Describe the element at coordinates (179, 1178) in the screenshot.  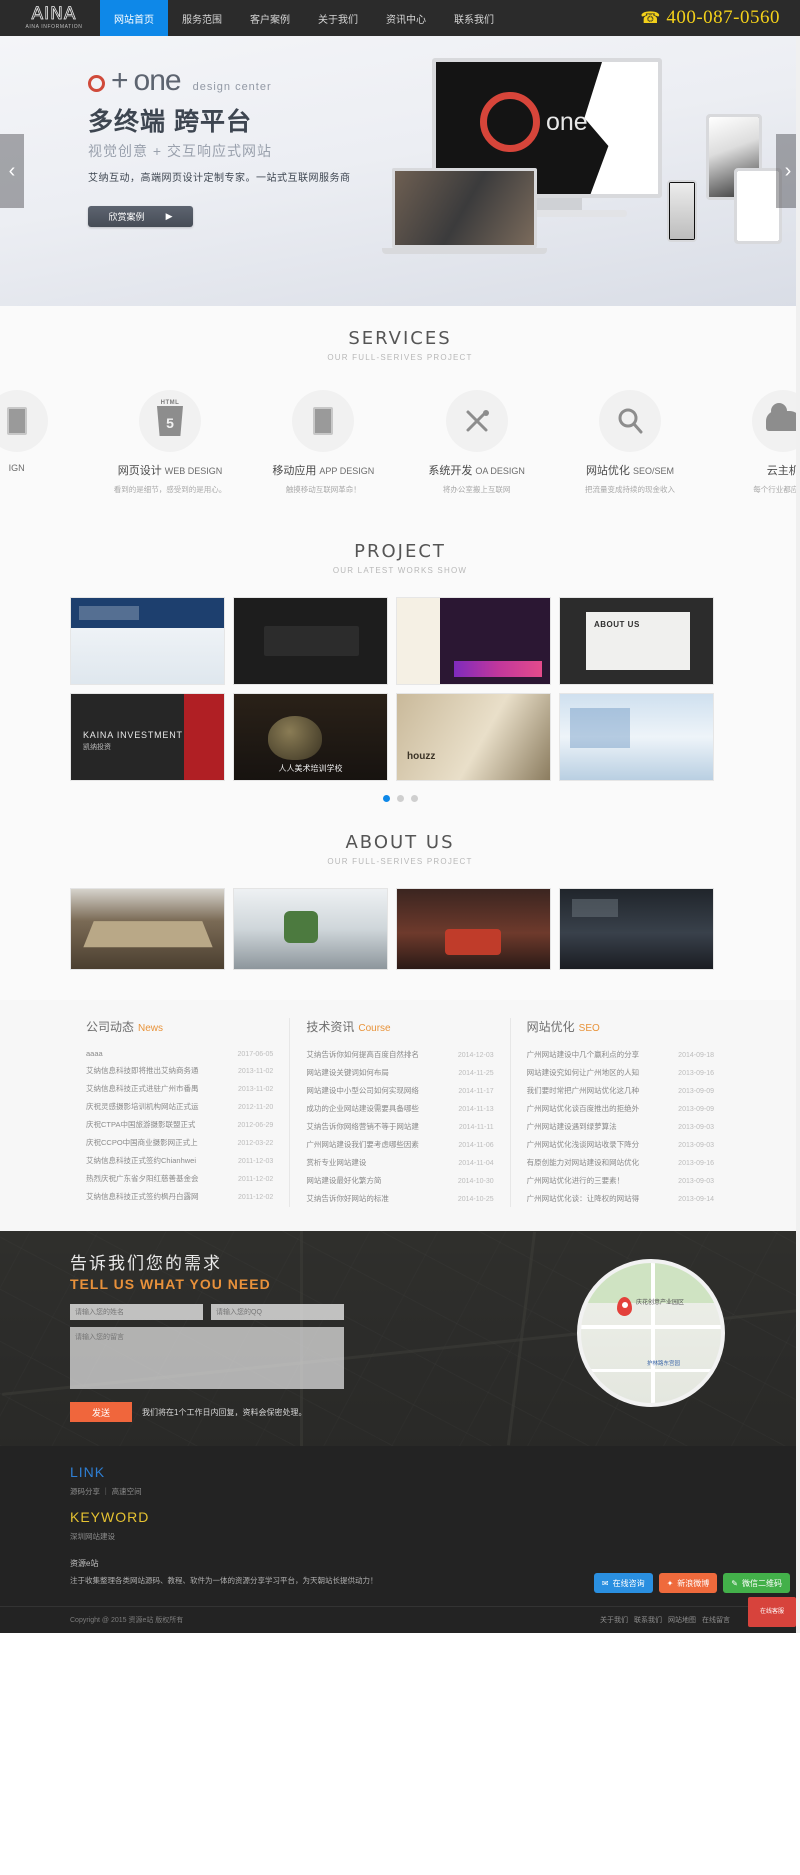
I see `news-item: 热烈庆祝广东省夕阳红慈善基金会 2011-12-02` at that location.